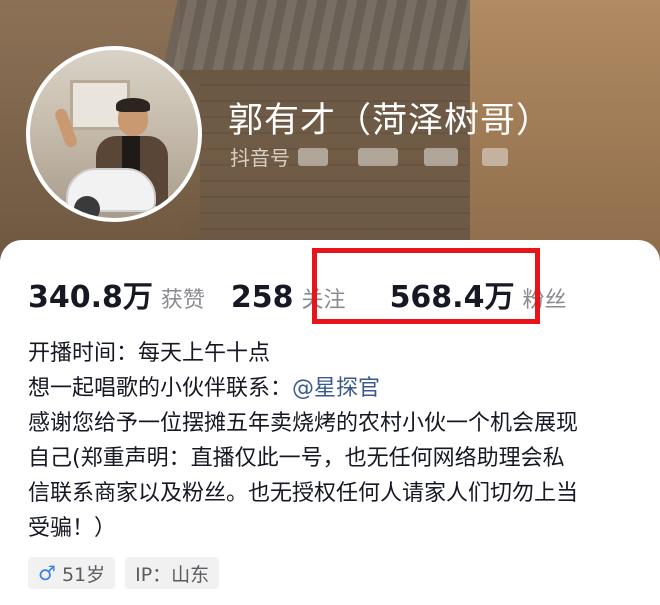 The width and height of the screenshot is (660, 605). I want to click on stat-likes: 340.8万 获赞, so click(116, 294).